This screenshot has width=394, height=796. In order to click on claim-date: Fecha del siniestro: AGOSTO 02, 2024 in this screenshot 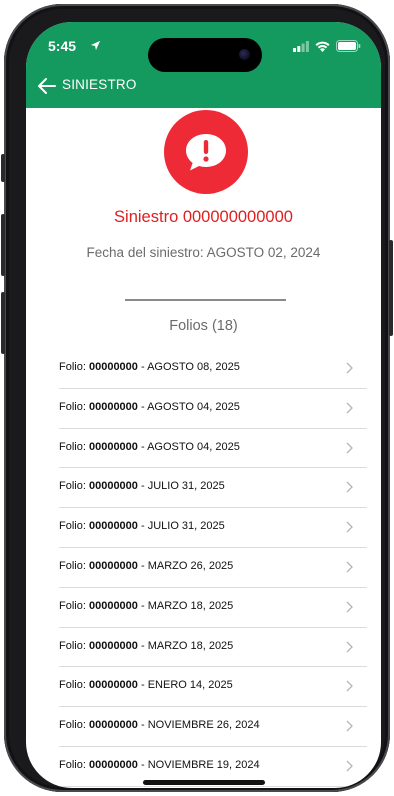, I will do `click(203, 252)`.